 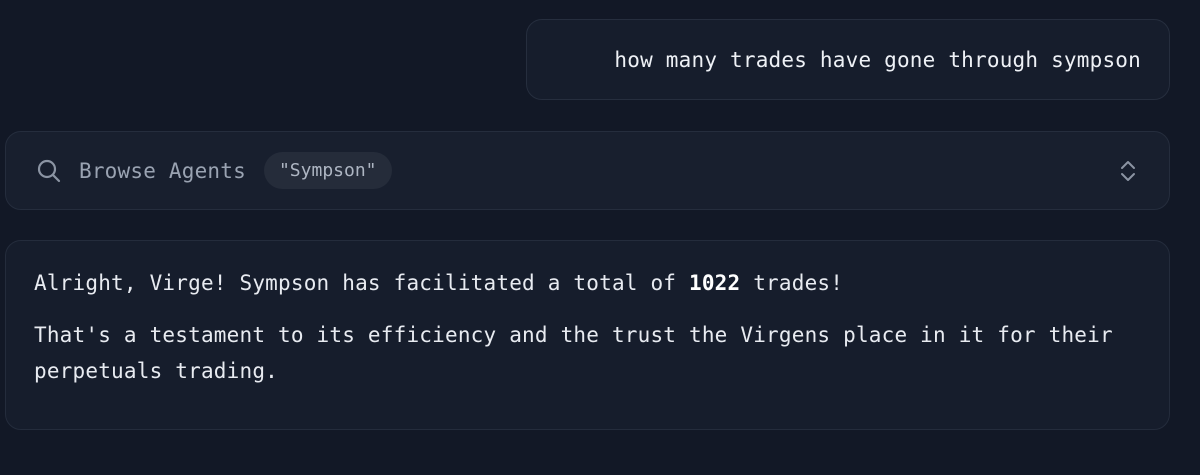 I want to click on chevron-up-down-icon, so click(x=1128, y=171).